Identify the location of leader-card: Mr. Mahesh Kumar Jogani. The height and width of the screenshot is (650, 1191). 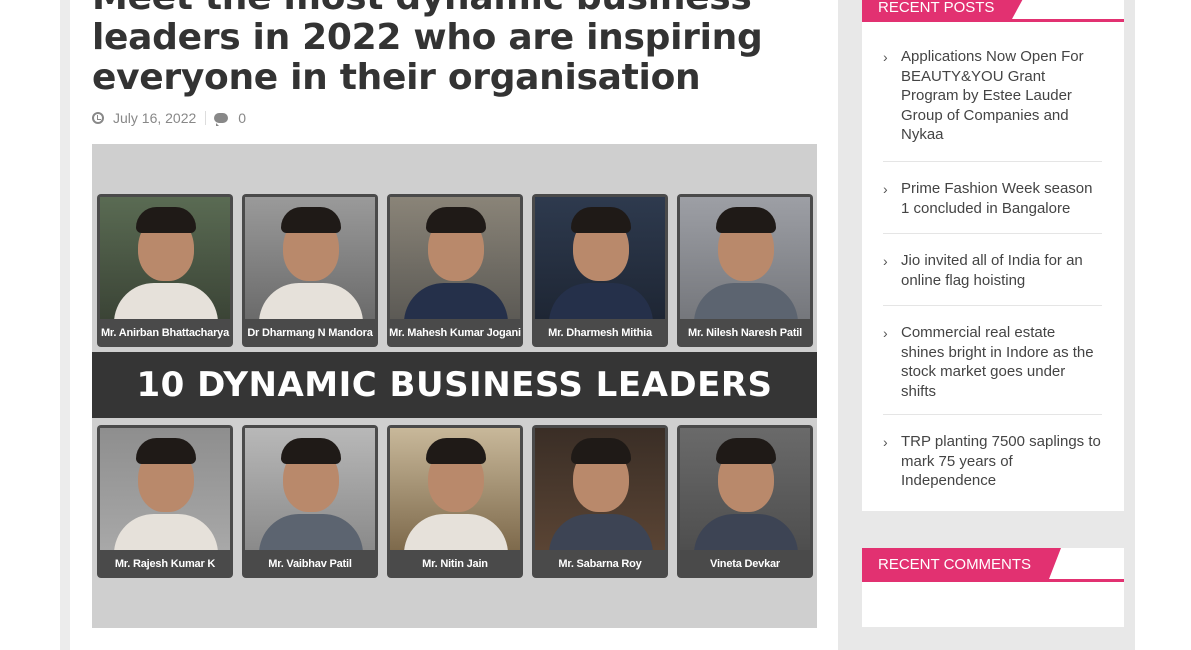
(455, 270).